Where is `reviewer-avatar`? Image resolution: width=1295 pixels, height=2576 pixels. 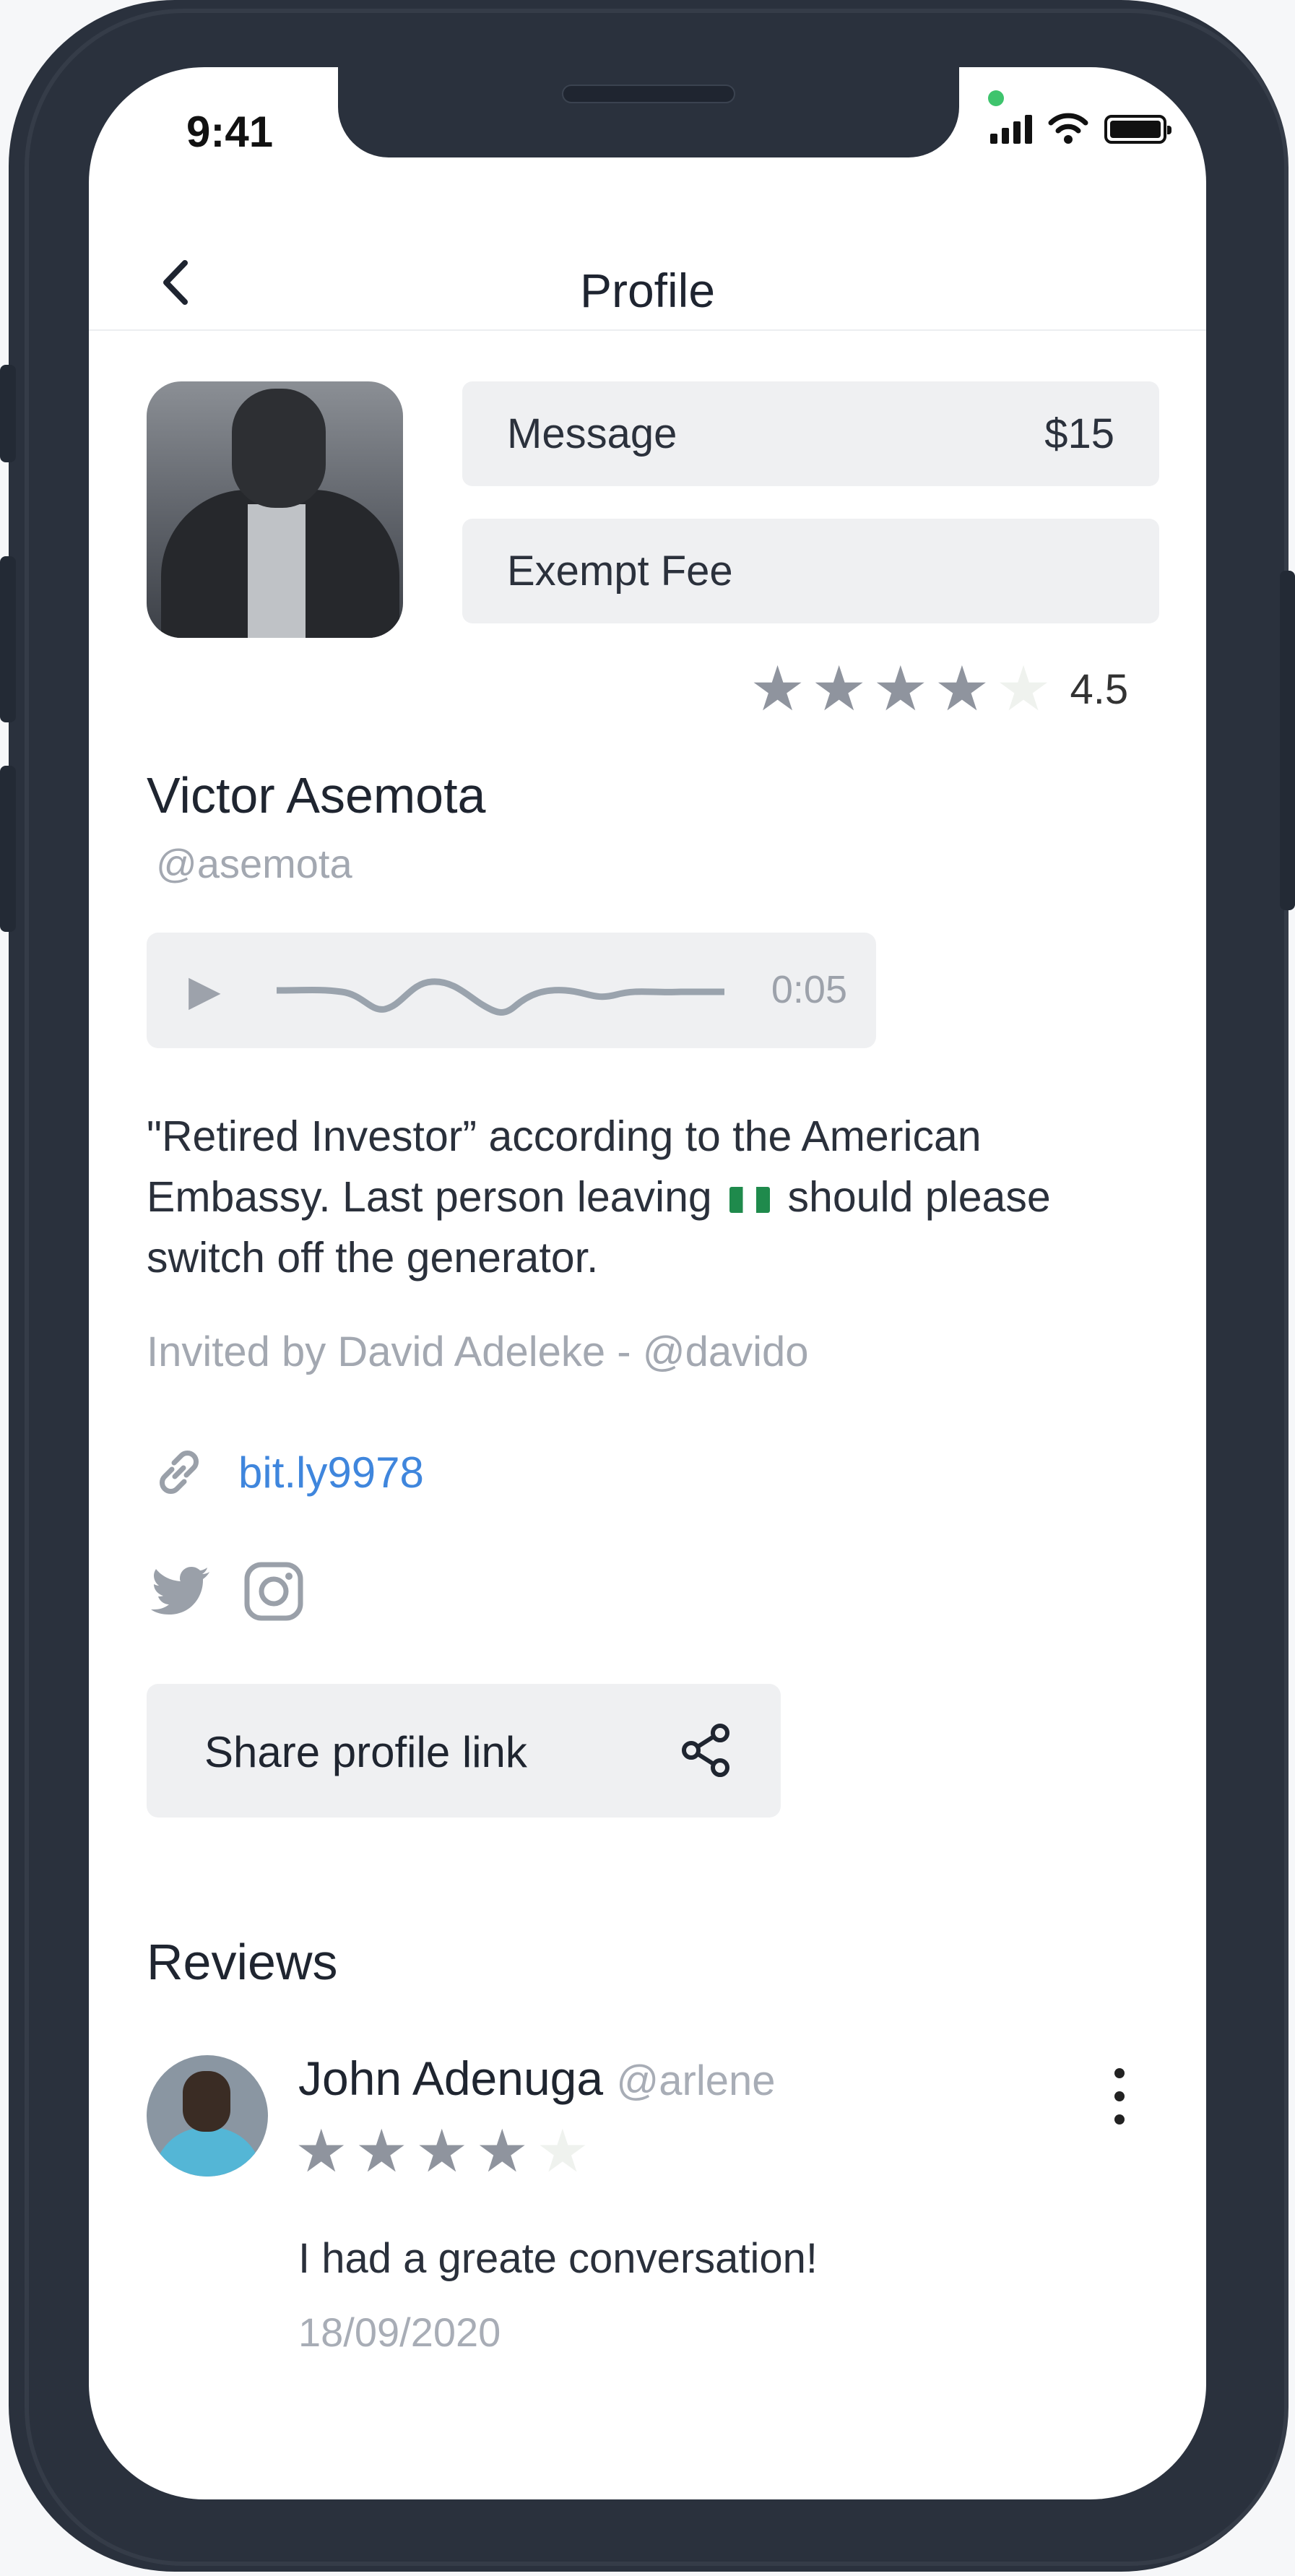 reviewer-avatar is located at coordinates (207, 2116).